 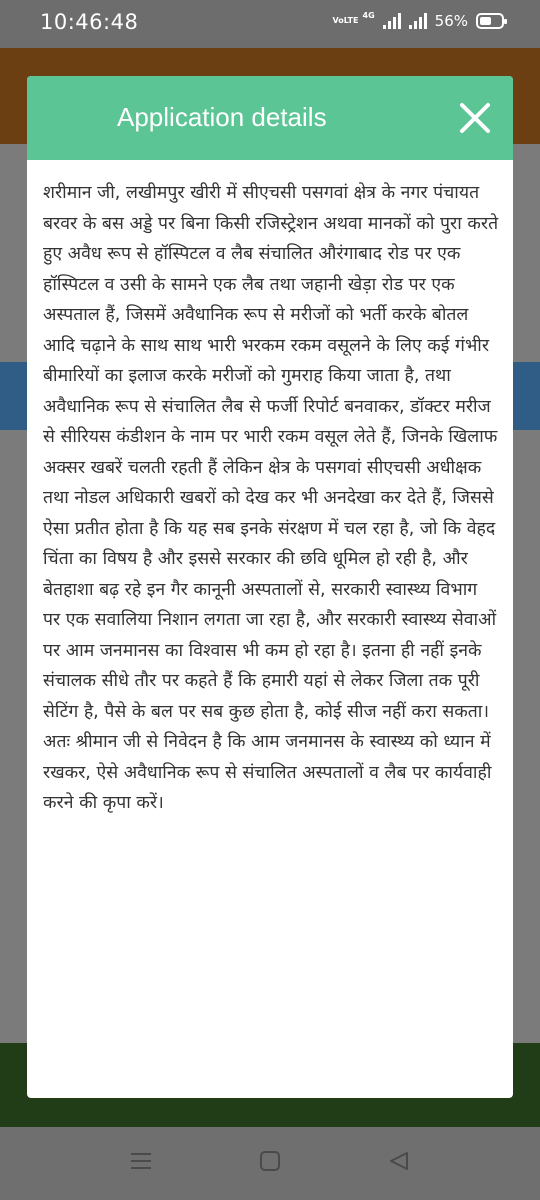 I want to click on battery-fill, so click(x=485, y=21).